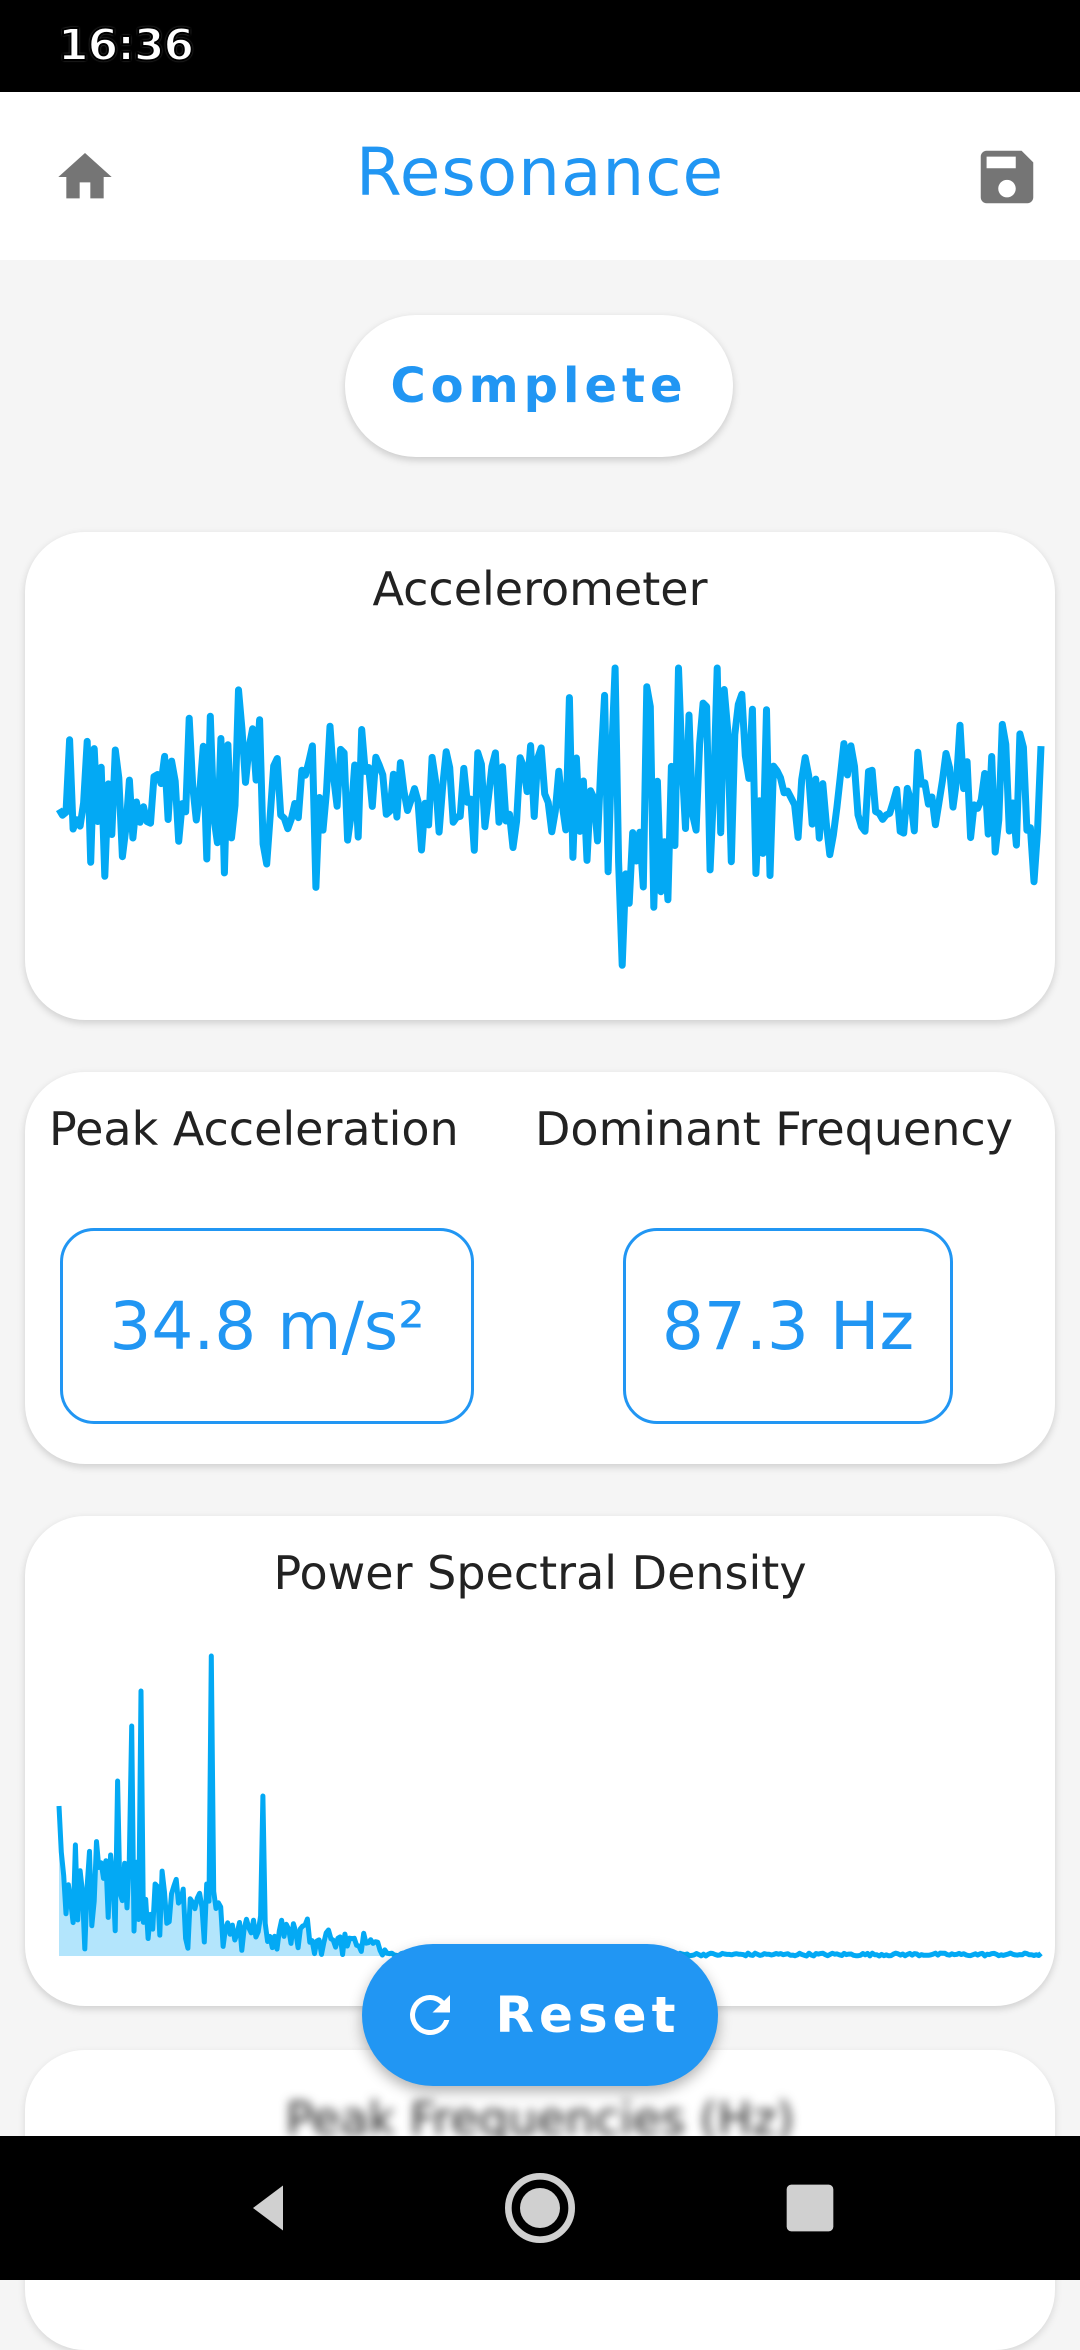 The width and height of the screenshot is (1080, 2350). I want to click on status-time: 16:36, so click(126, 45).